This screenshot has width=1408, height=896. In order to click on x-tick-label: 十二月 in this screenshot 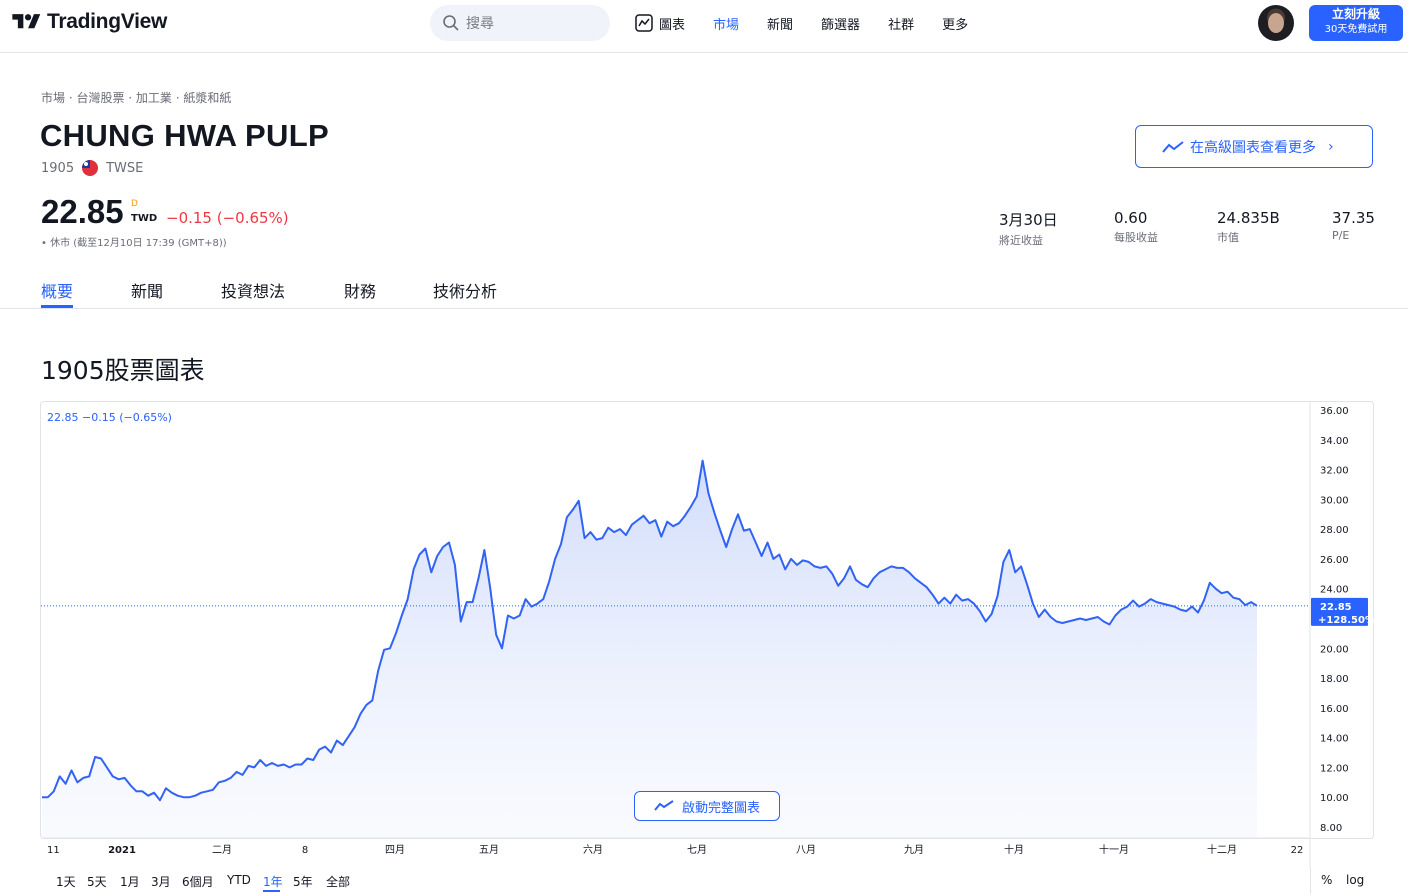, I will do `click(1222, 849)`.